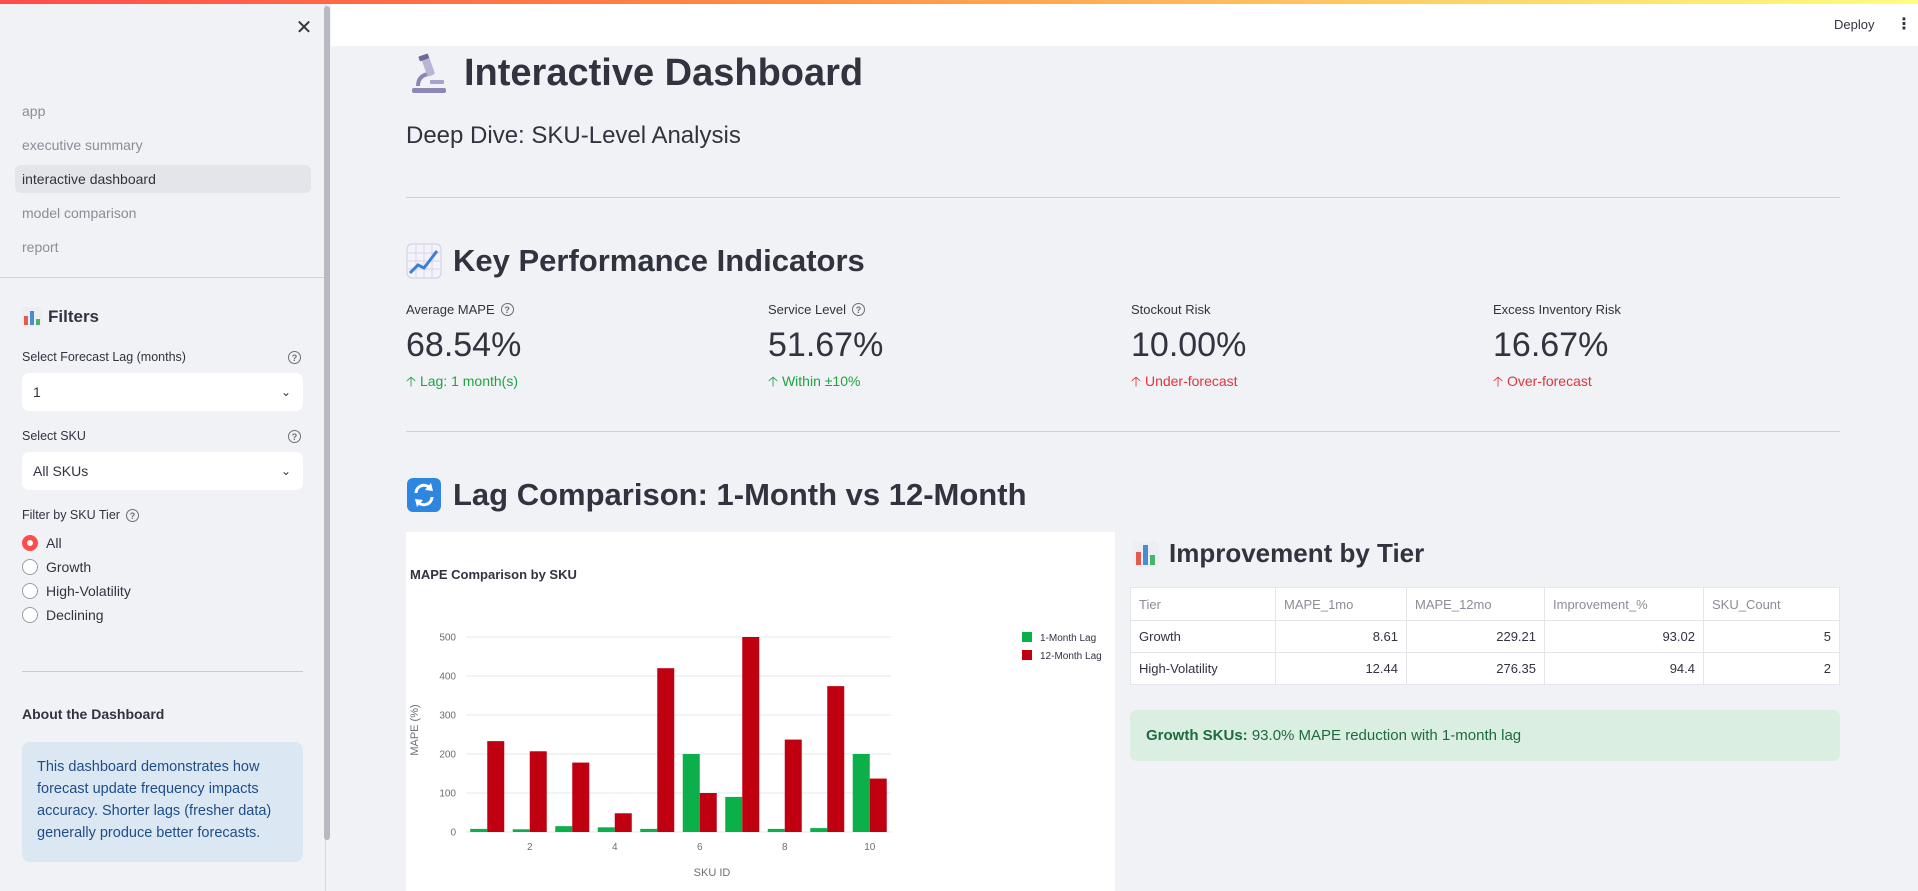  Describe the element at coordinates (530, 847) in the screenshot. I see `chart-x-tick: 2` at that location.